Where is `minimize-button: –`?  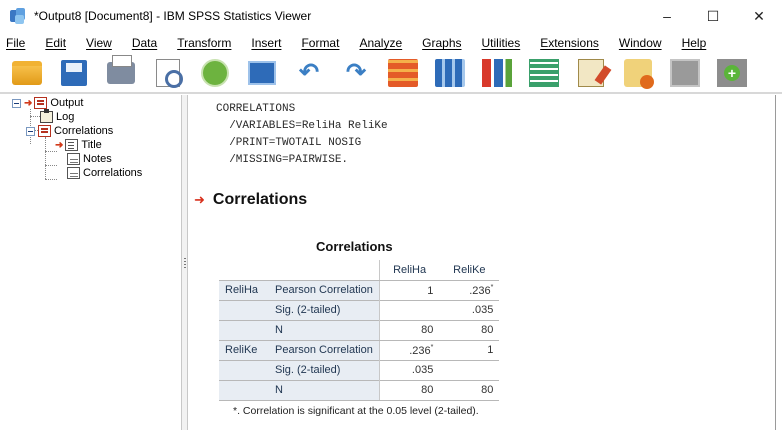 minimize-button: – is located at coordinates (667, 16).